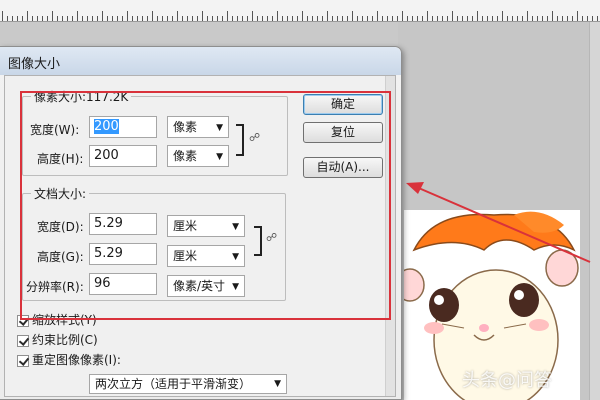  I want to click on pixel-height-input: 200, so click(123, 156).